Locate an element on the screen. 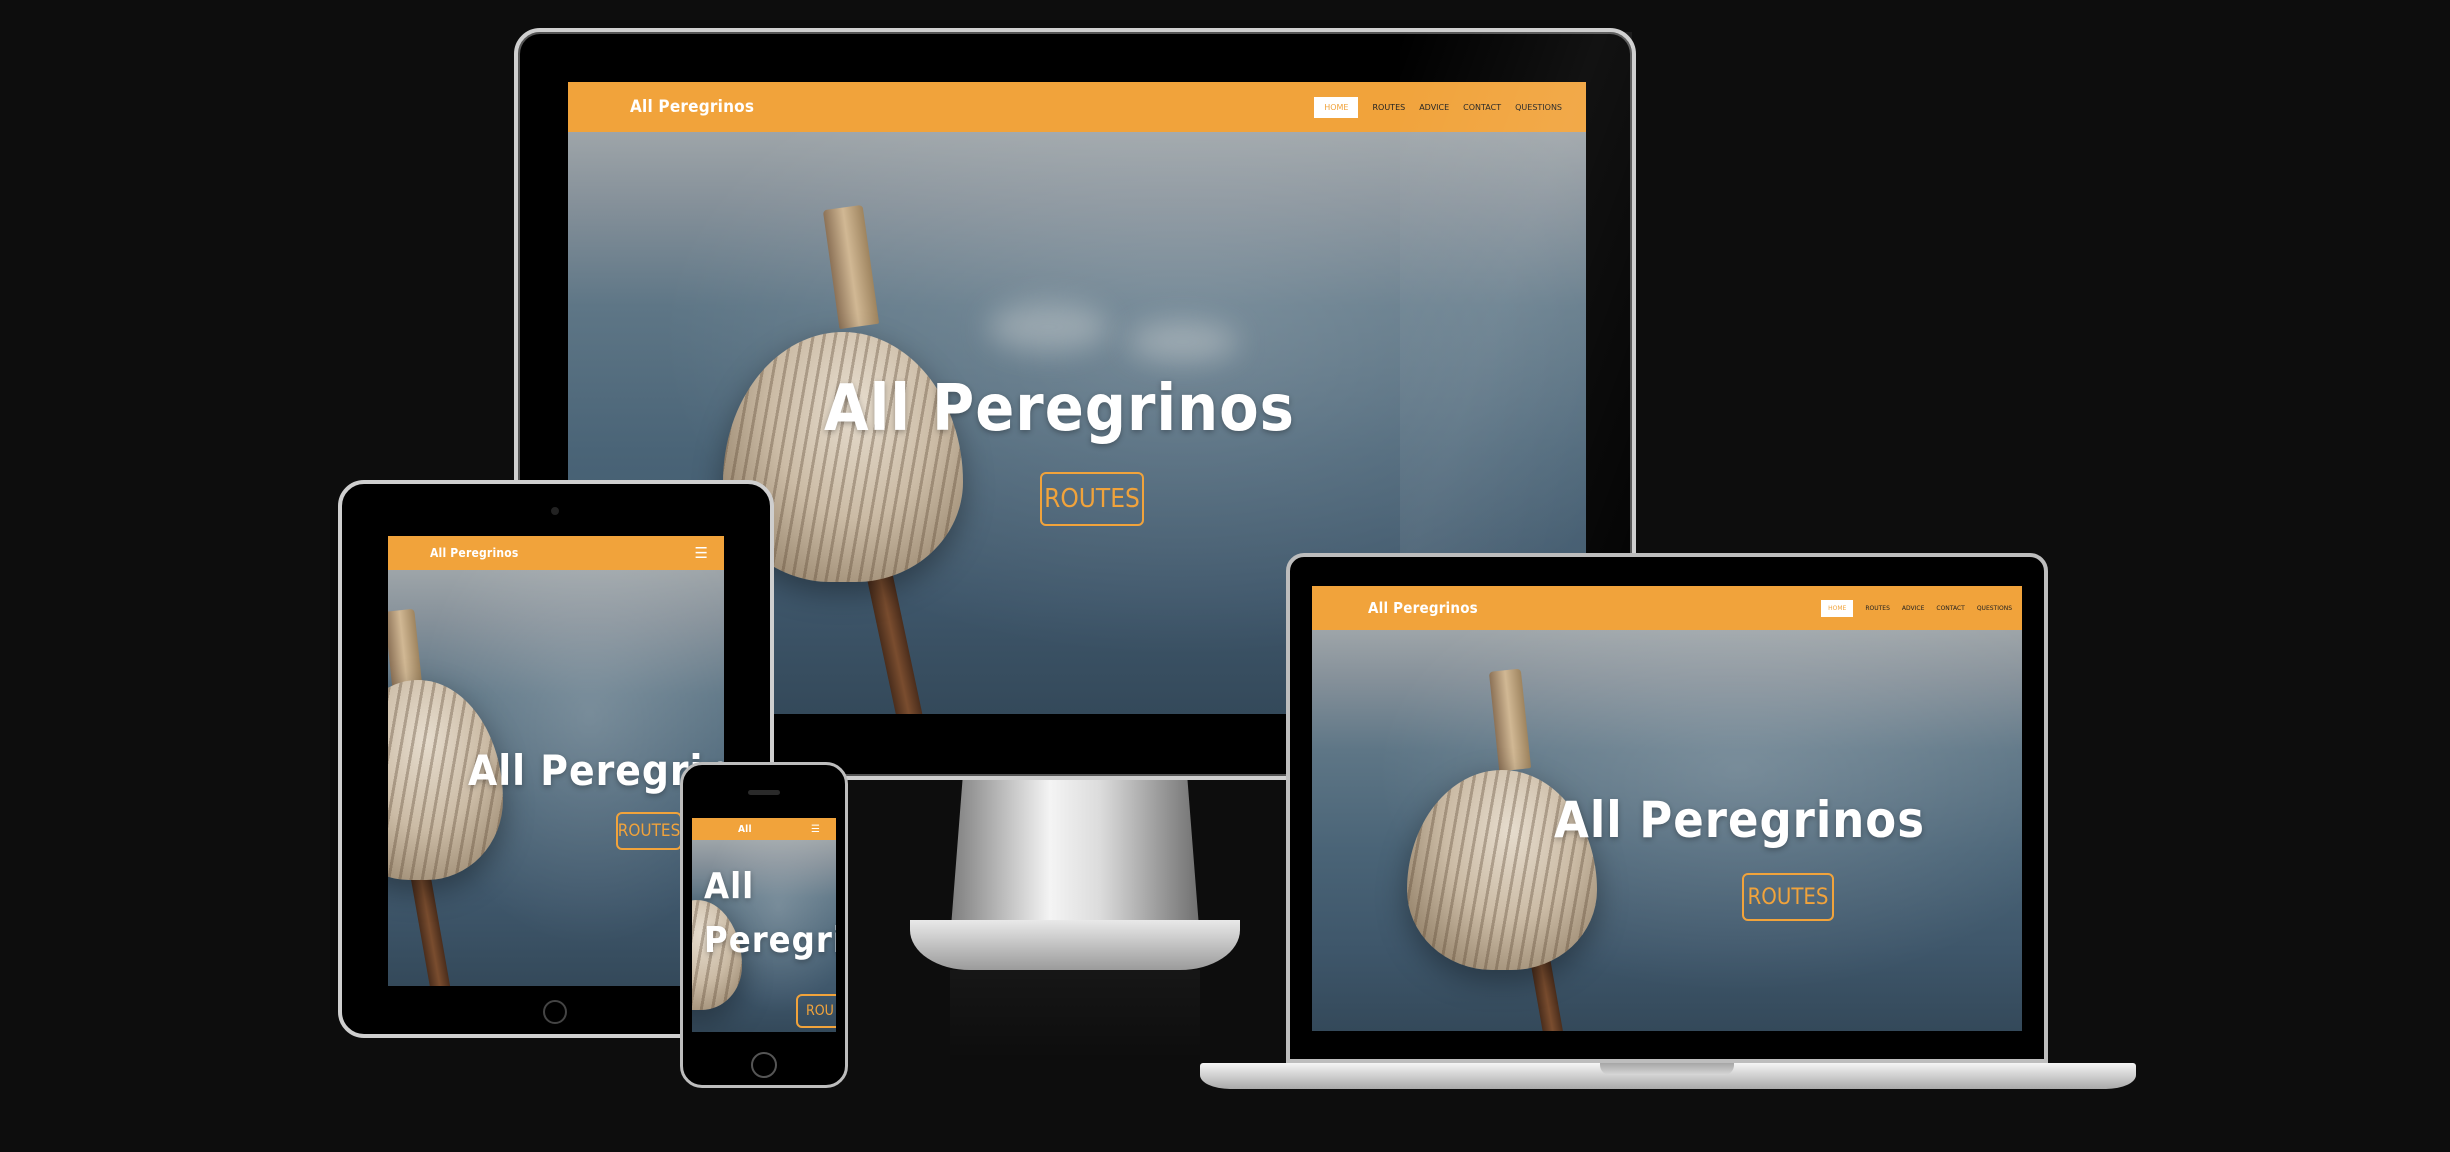  hero-routes-button: ROU is located at coordinates (816, 1011).